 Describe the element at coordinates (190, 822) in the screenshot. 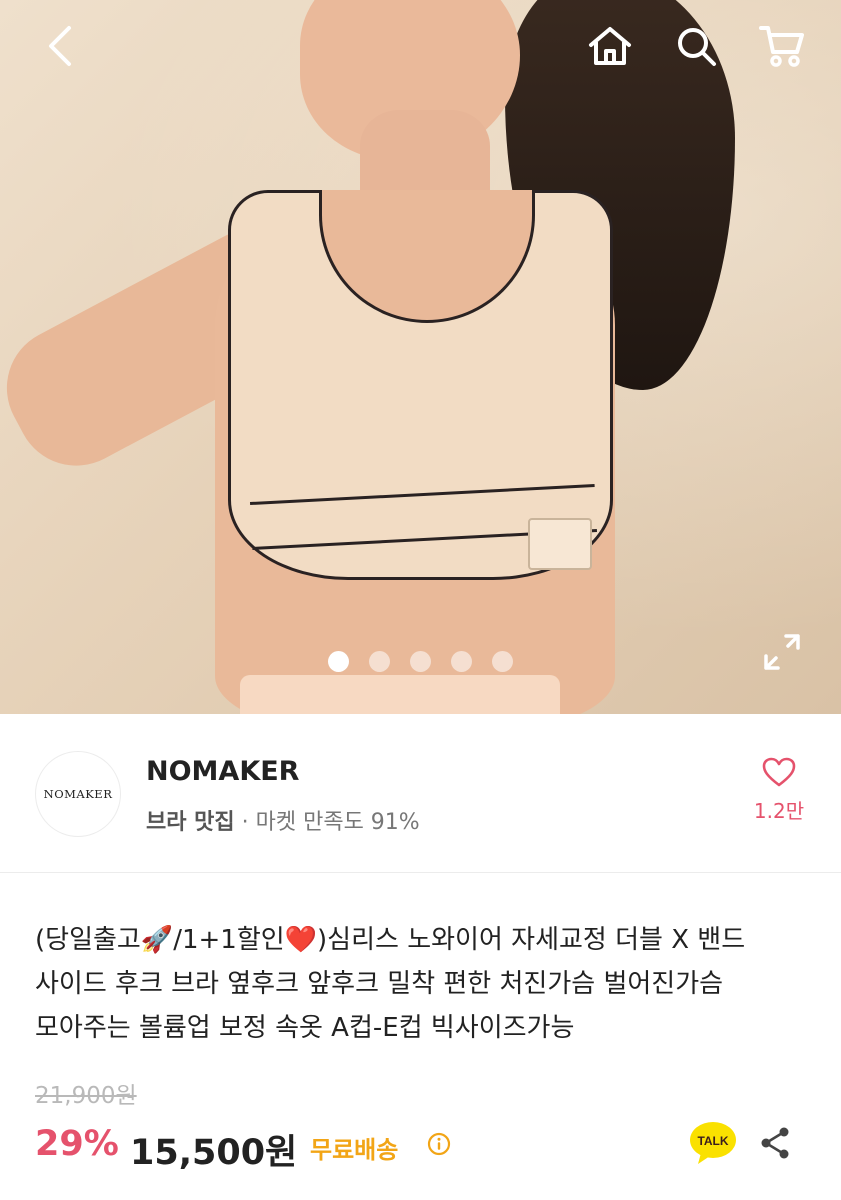

I see `seller-category: 브라 맛집` at that location.